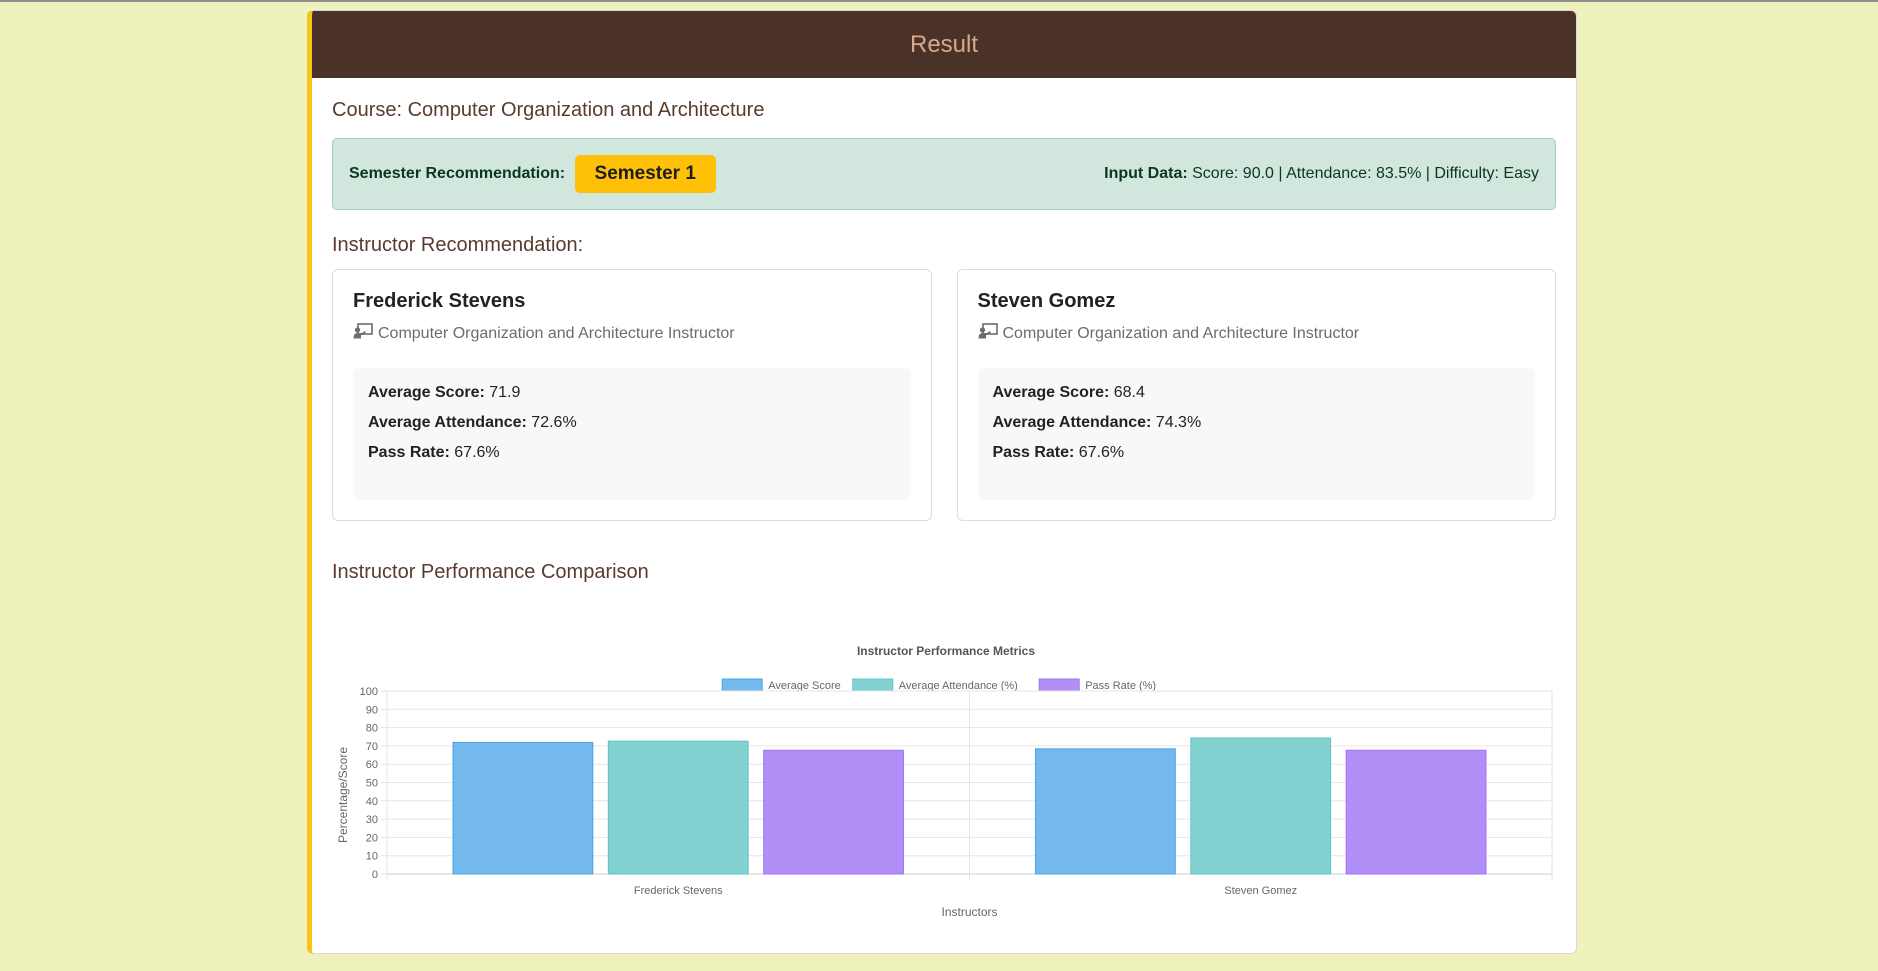 This screenshot has height=971, width=1878. Describe the element at coordinates (372, 820) in the screenshot. I see `y-tick-label: 30` at that location.